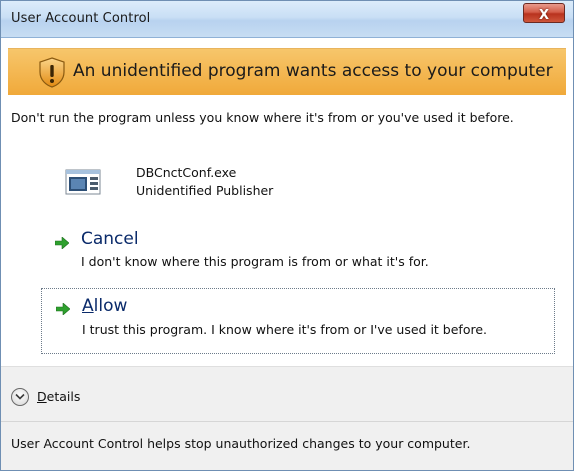 The image size is (574, 471). What do you see at coordinates (63, 396) in the screenshot?
I see `details-label-rest: etails` at bounding box center [63, 396].